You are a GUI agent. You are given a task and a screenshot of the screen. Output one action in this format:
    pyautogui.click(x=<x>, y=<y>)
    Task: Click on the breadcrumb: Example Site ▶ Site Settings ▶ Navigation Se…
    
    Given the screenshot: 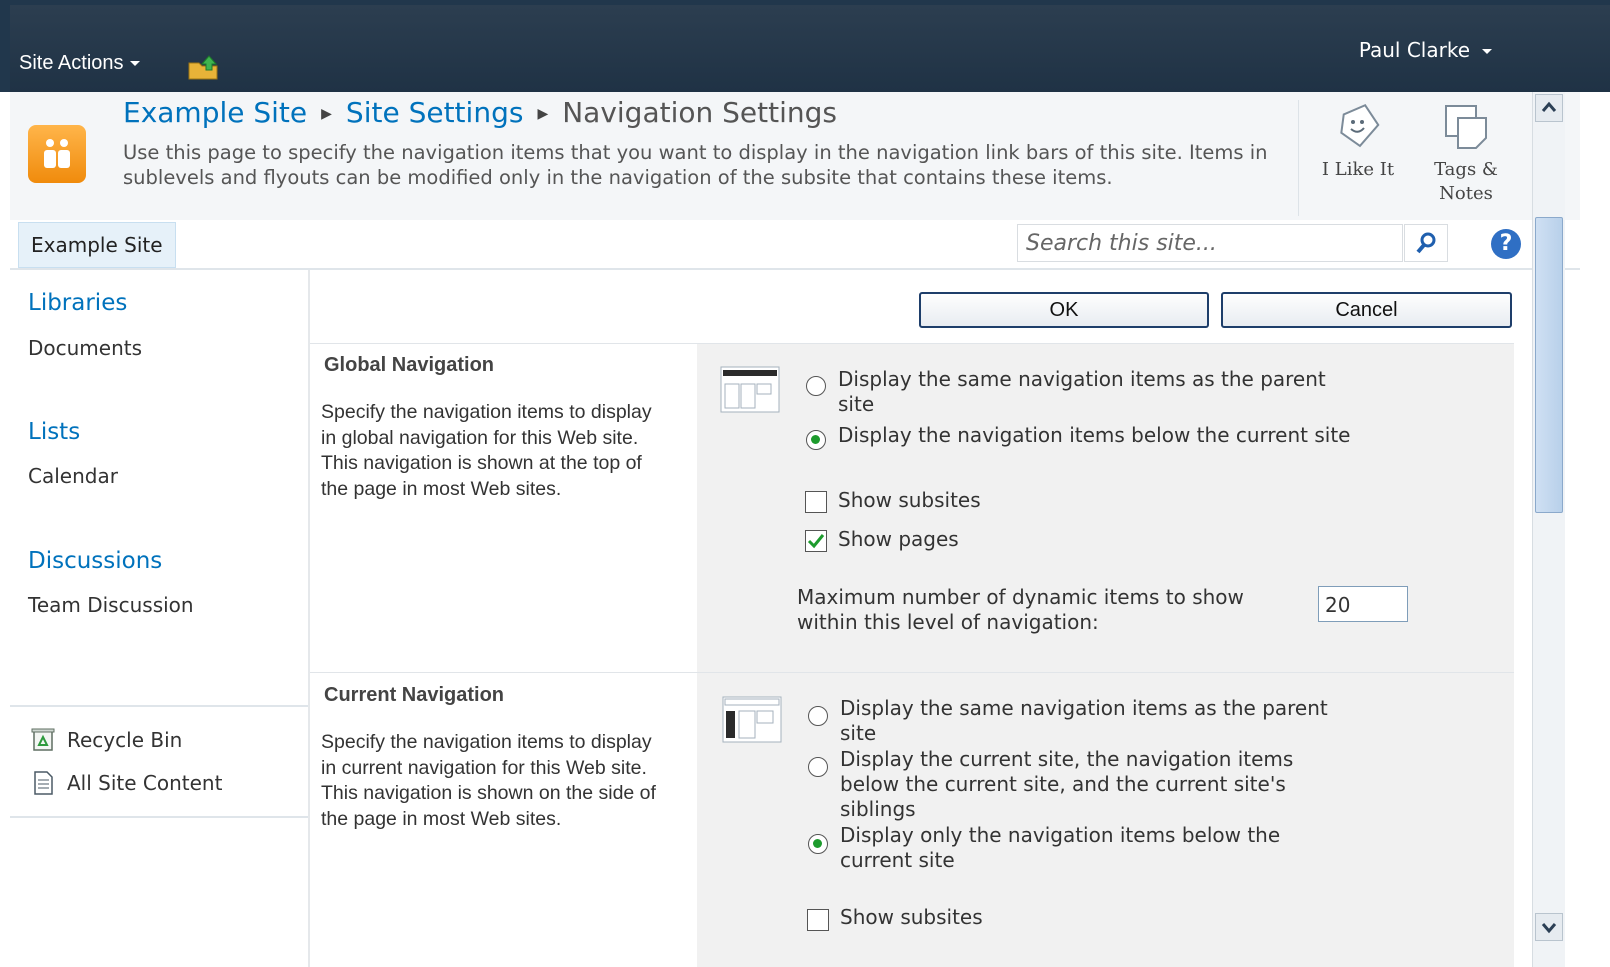 What is the action you would take?
    pyautogui.click(x=480, y=112)
    